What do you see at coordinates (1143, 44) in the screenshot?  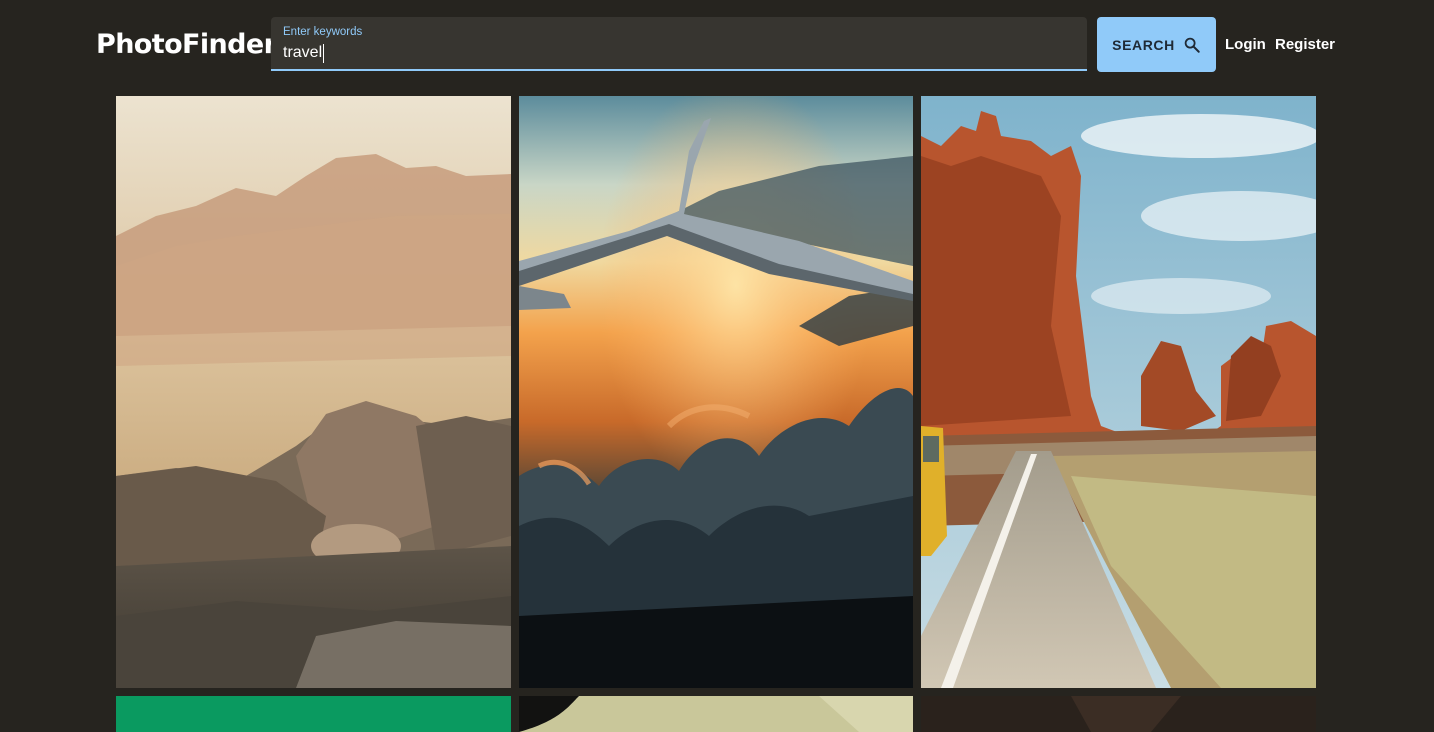 I see `search-button-label: SEARCH` at bounding box center [1143, 44].